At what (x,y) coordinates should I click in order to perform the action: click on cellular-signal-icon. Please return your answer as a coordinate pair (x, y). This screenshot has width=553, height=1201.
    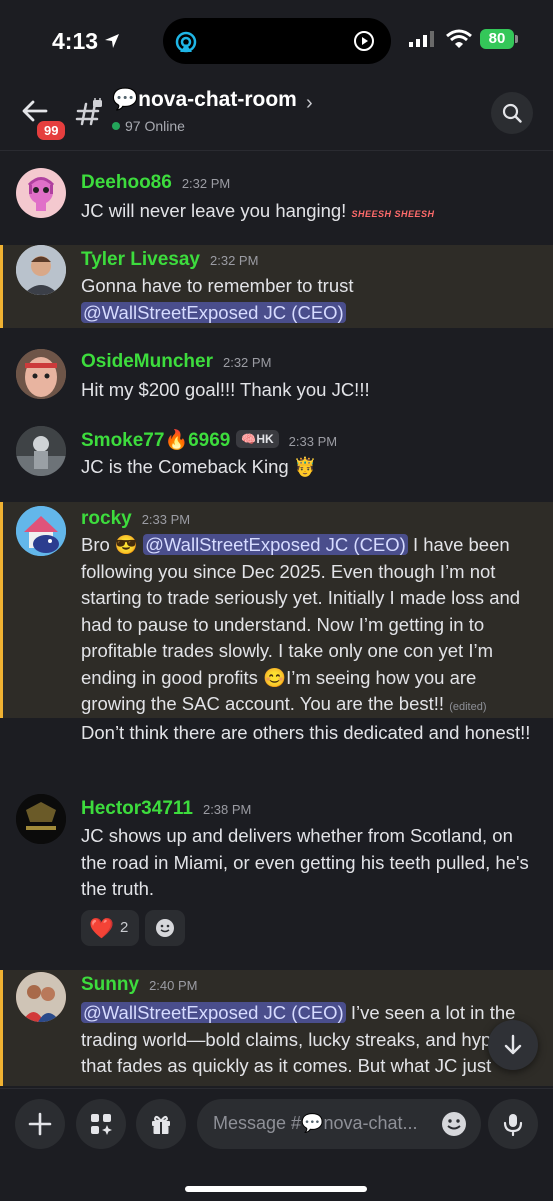
    Looking at the image, I should click on (421, 39).